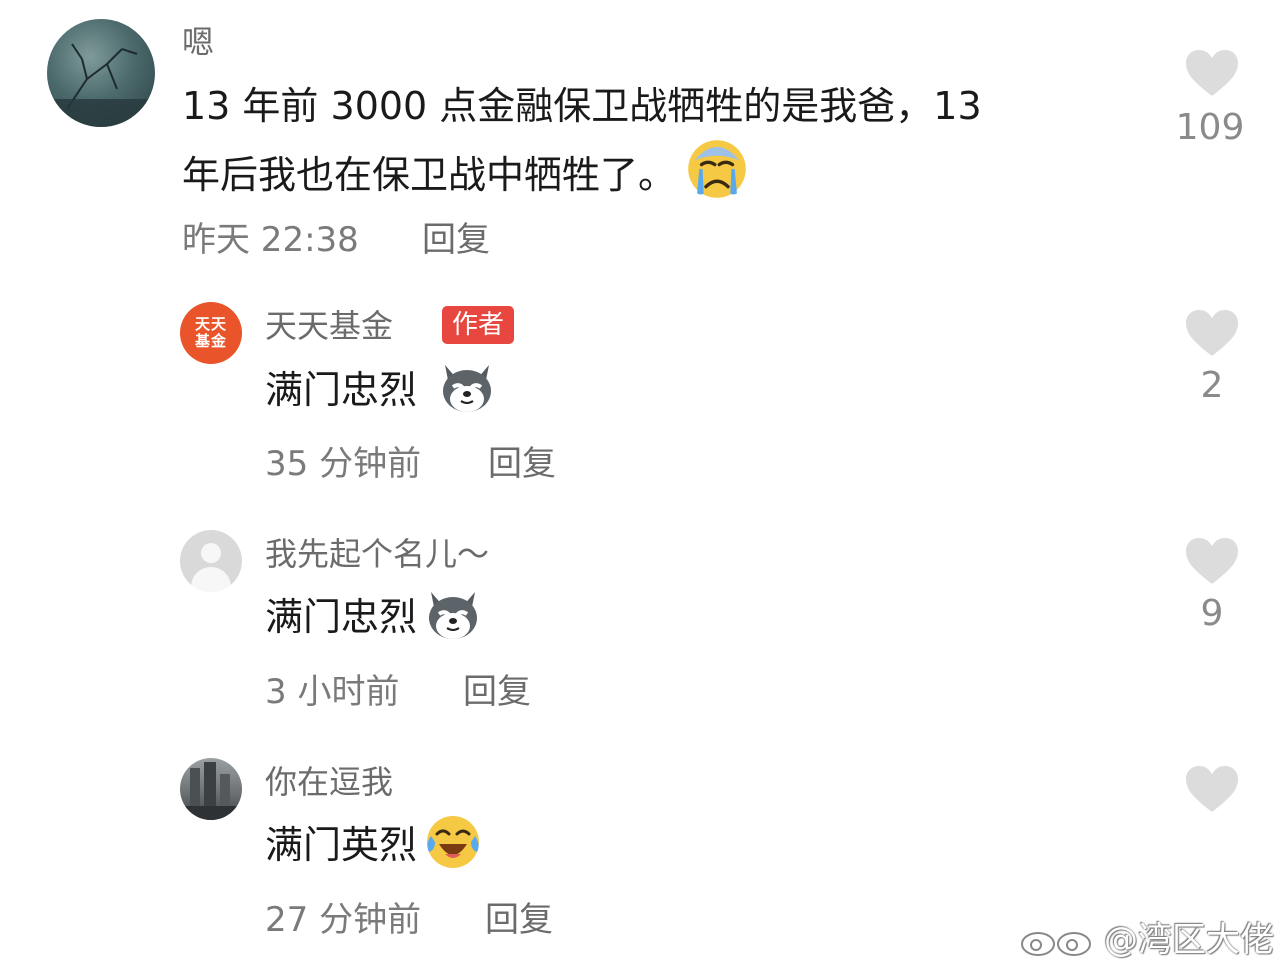 This screenshot has height=968, width=1284. What do you see at coordinates (717, 169) in the screenshot?
I see `crying-face-icon` at bounding box center [717, 169].